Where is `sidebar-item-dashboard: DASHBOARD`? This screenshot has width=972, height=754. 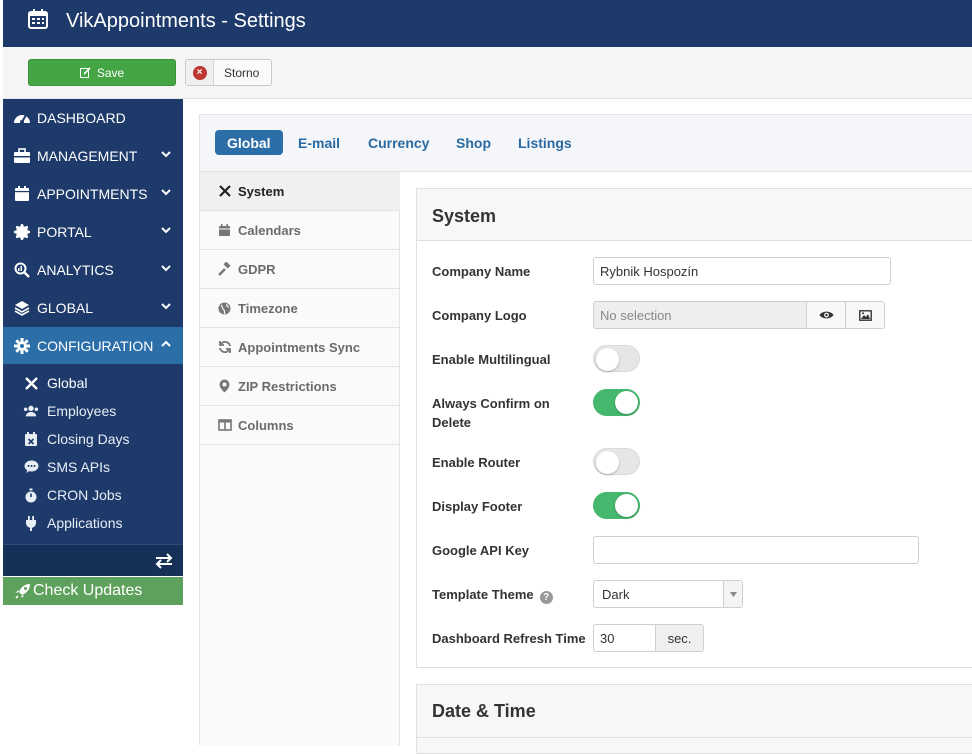 sidebar-item-dashboard: DASHBOARD is located at coordinates (93, 118).